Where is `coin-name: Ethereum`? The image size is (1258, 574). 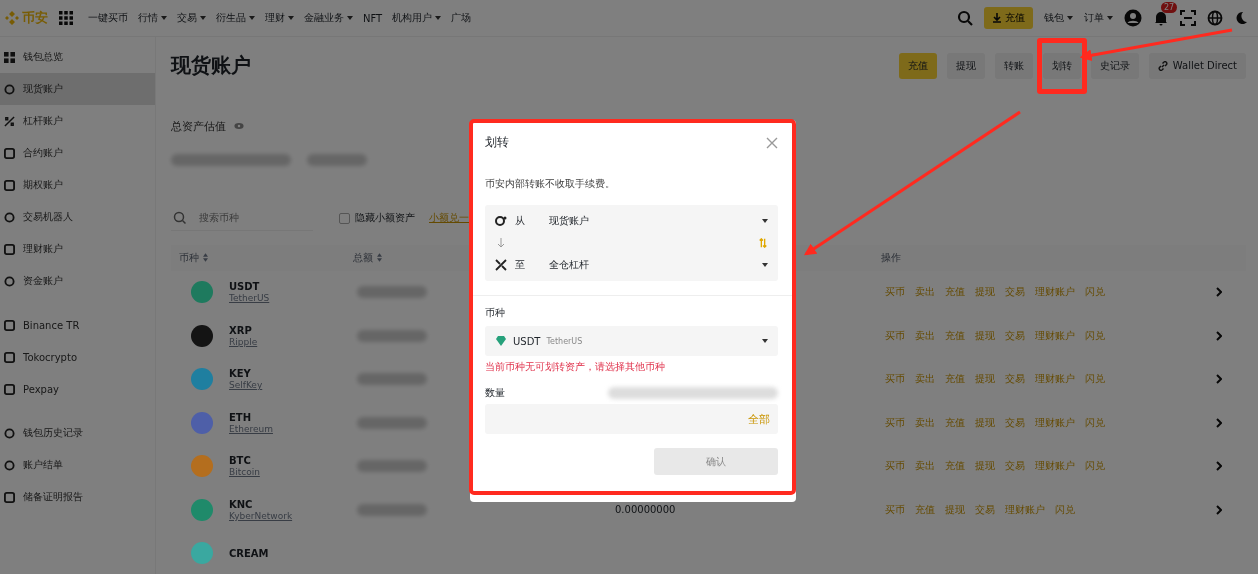 coin-name: Ethereum is located at coordinates (251, 428).